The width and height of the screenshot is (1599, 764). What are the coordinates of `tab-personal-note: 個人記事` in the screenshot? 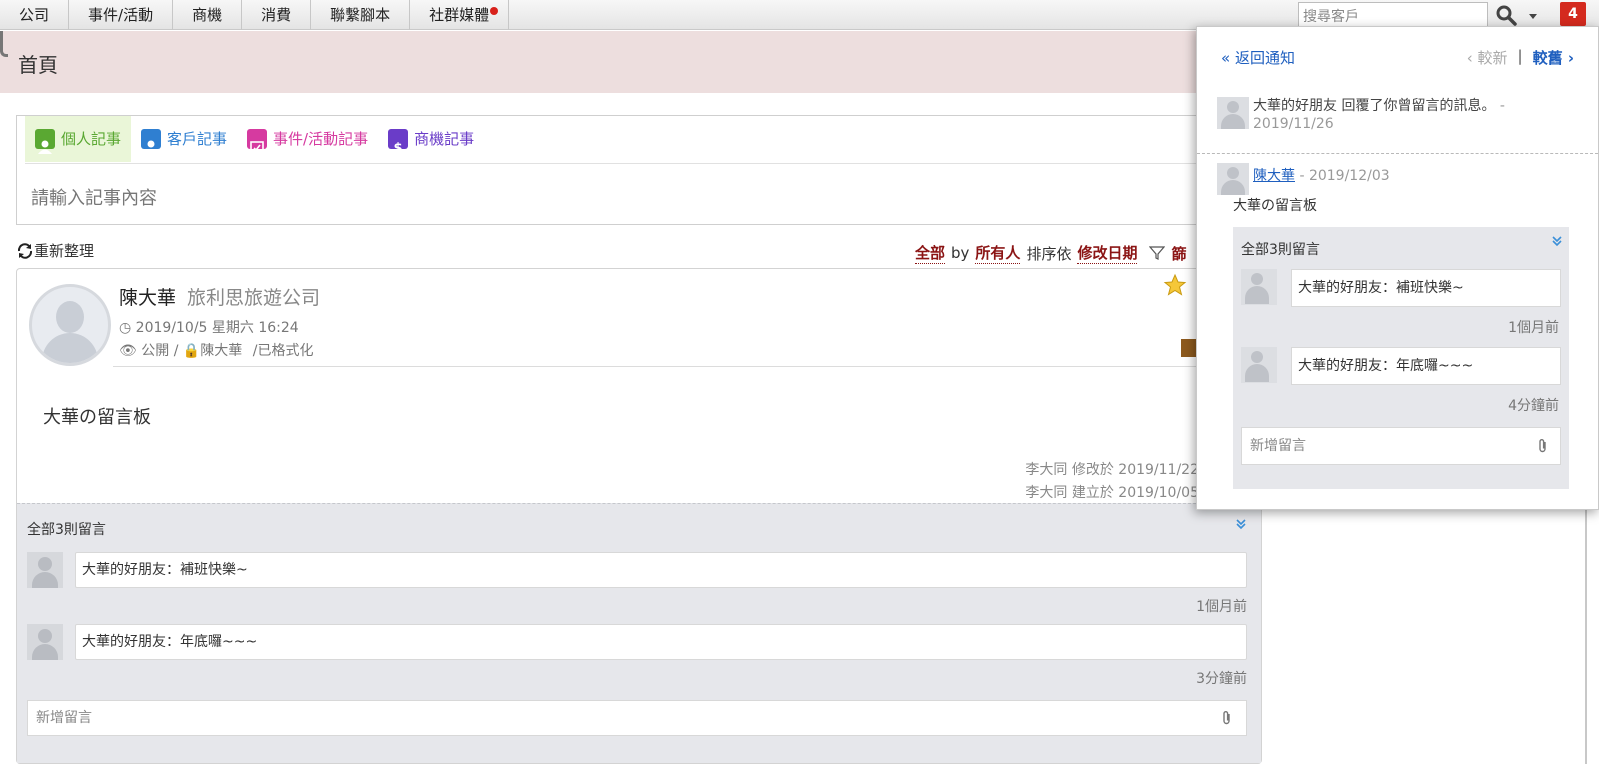 It's located at (78, 139).